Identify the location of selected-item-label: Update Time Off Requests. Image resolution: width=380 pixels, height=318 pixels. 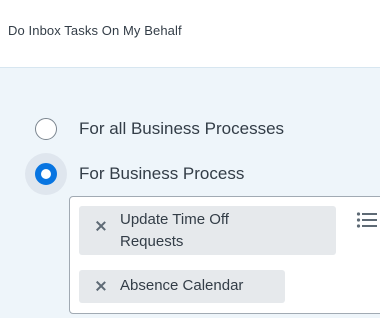
(174, 231).